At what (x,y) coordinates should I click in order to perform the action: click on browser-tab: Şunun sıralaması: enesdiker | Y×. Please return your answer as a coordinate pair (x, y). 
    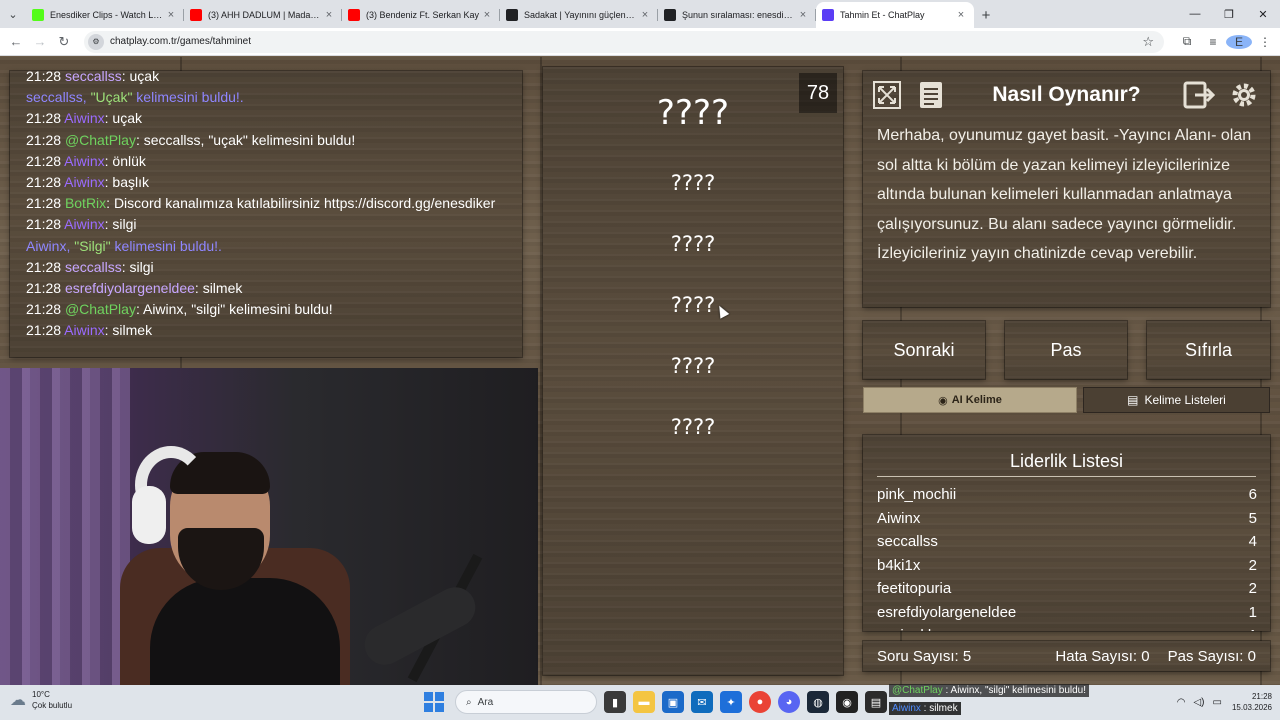
    Looking at the image, I should click on (737, 15).